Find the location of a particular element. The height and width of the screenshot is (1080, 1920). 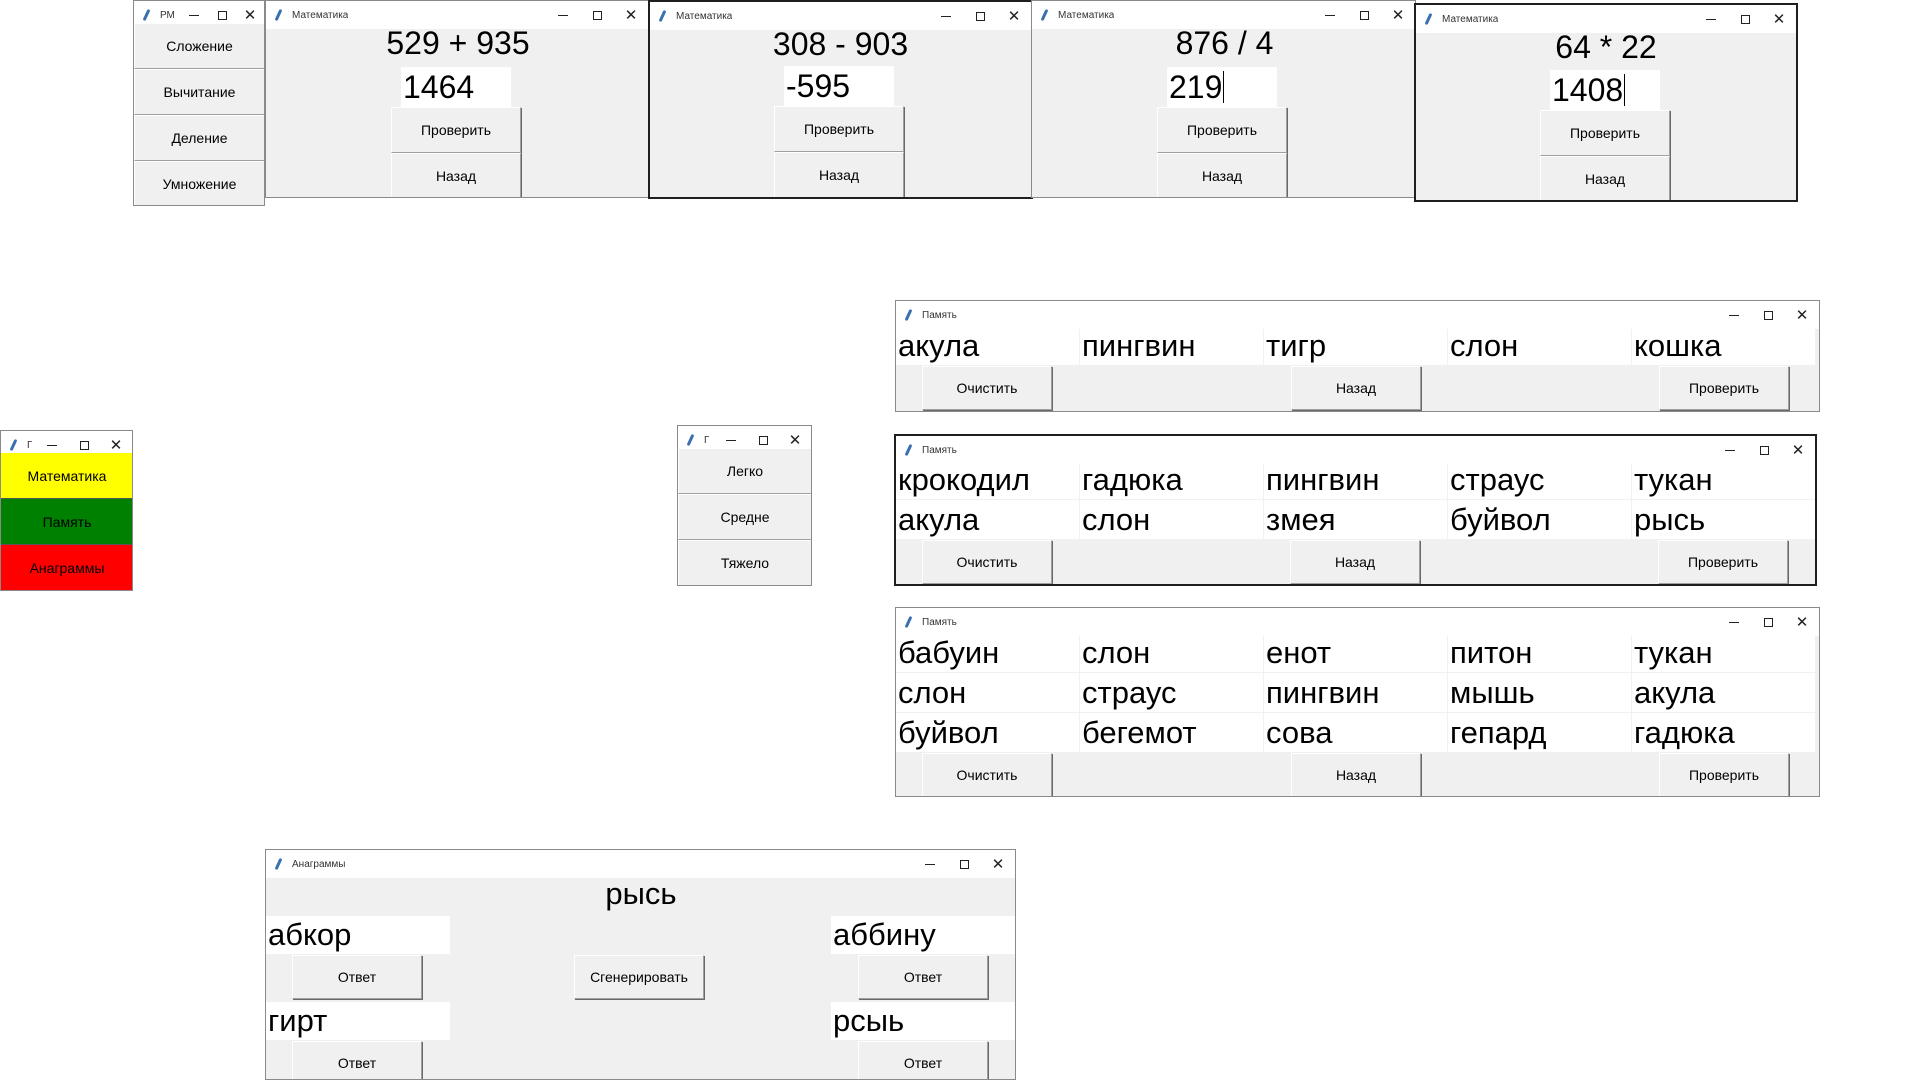

addition-button: Сложение is located at coordinates (199, 46).